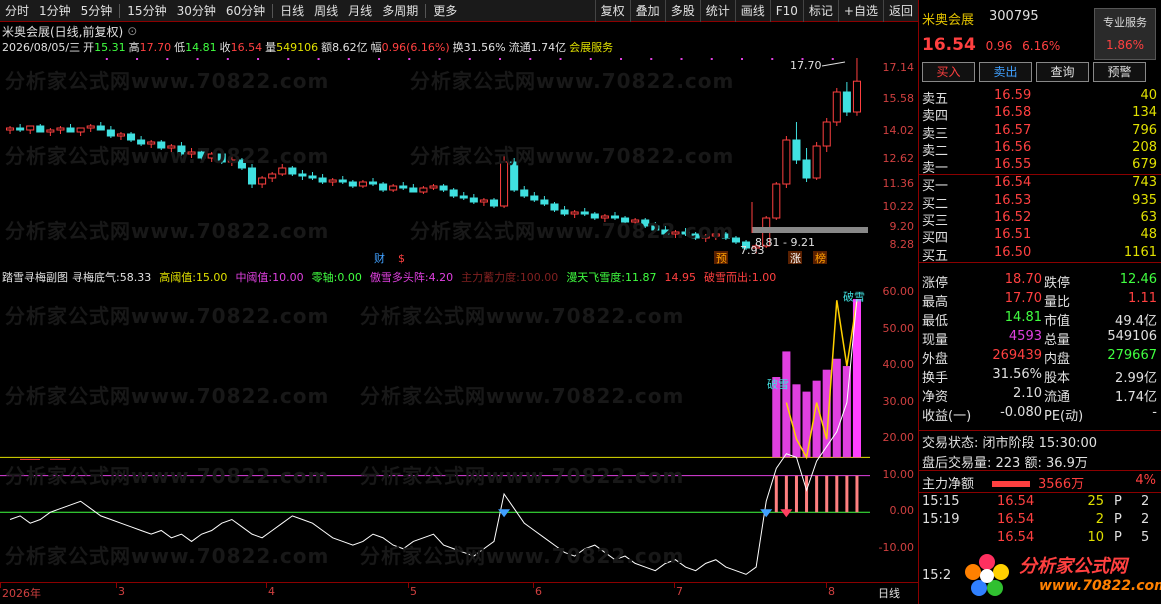 This screenshot has height=604, width=1161. I want to click on toolbar-item-7: 周线, so click(326, 11).